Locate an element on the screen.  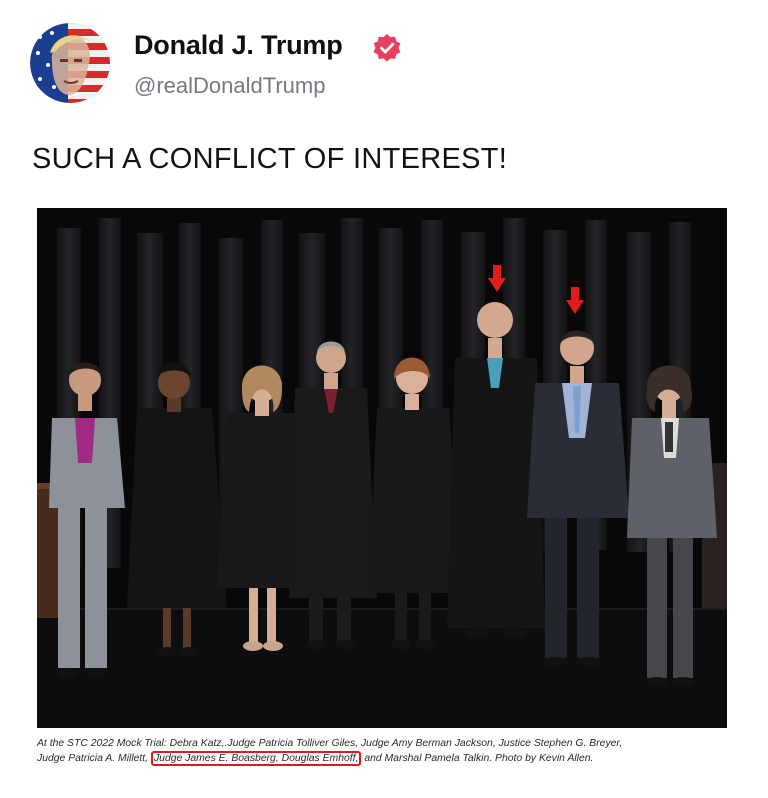
post-text: SUCH A CONFLICT OF INTEREST! is located at coordinates (270, 159).